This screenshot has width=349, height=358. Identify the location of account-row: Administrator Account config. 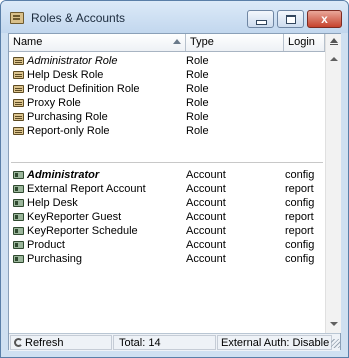
(167, 175).